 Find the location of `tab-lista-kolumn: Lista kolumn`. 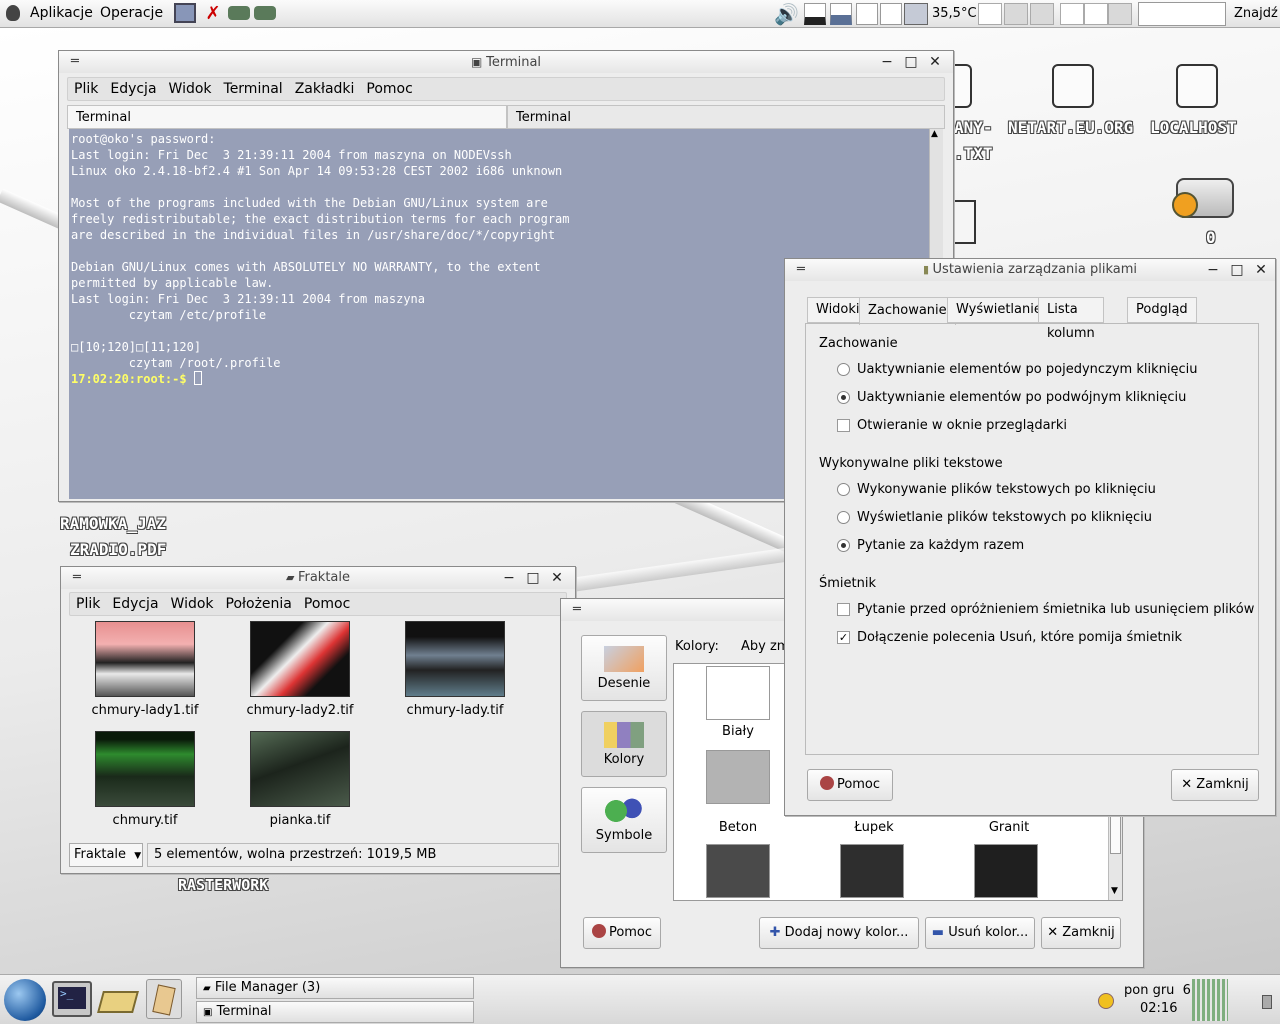

tab-lista-kolumn: Lista kolumn is located at coordinates (1071, 319).